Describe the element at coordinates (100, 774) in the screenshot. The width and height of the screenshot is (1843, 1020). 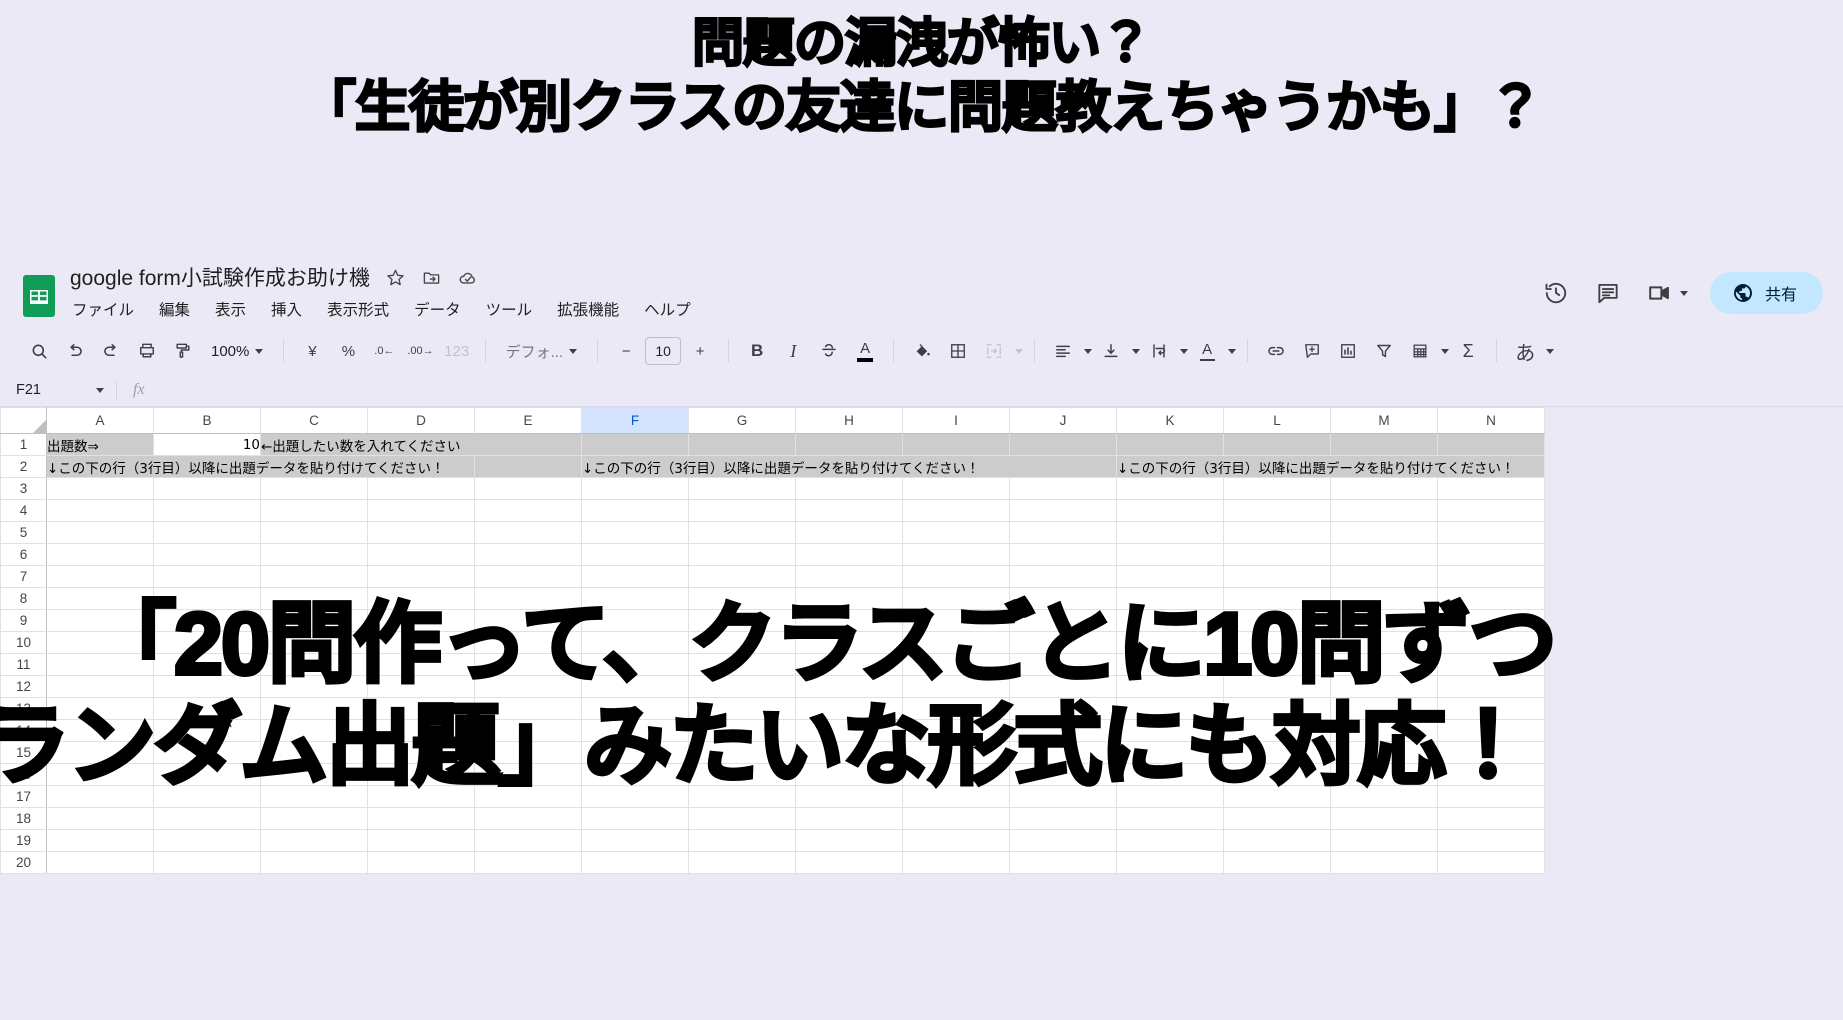
I see `cell-a16` at that location.